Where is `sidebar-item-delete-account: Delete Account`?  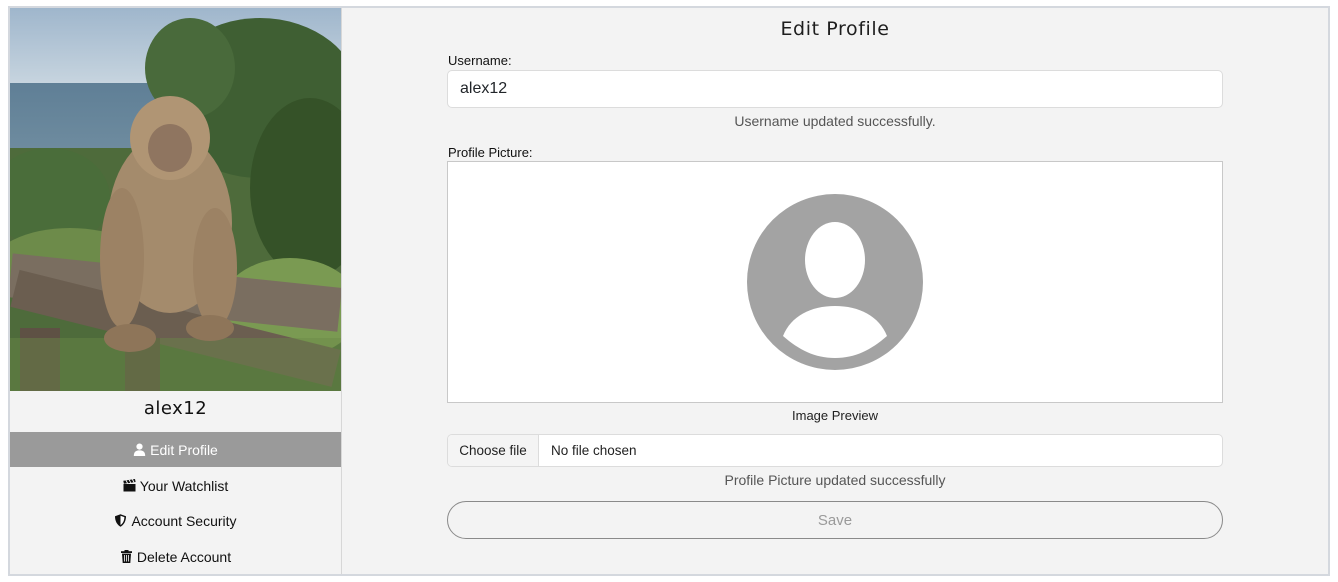 sidebar-item-delete-account: Delete Account is located at coordinates (175, 556).